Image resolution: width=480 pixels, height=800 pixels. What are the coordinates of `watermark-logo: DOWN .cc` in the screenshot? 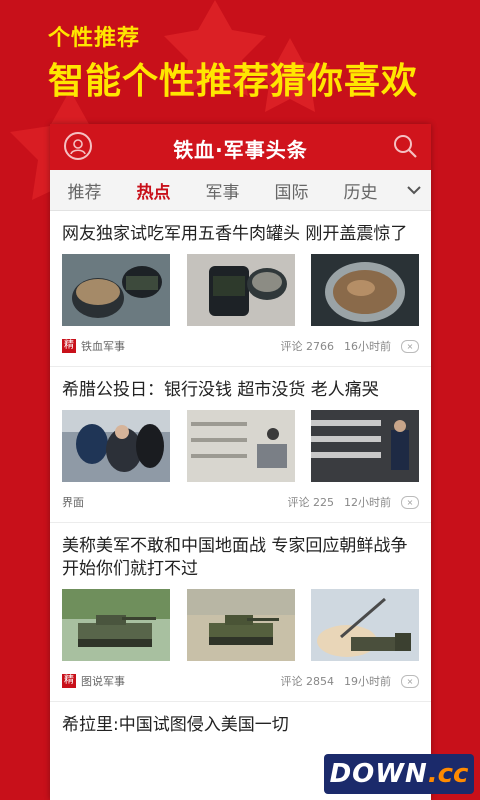 It's located at (399, 774).